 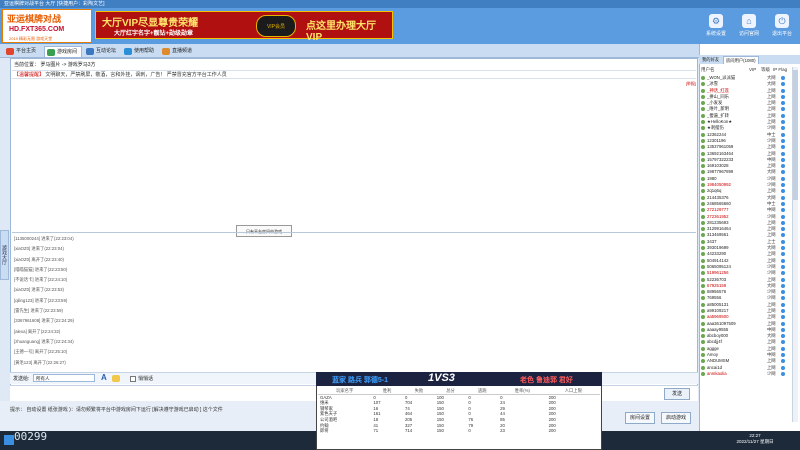 What do you see at coordinates (782, 21) in the screenshot?
I see `exit-icon: ⏻` at bounding box center [782, 21].